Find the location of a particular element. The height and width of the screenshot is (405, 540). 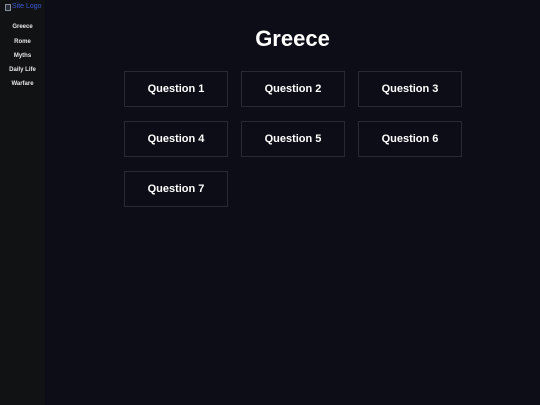

question-card-1: Question 1 is located at coordinates (176, 89).